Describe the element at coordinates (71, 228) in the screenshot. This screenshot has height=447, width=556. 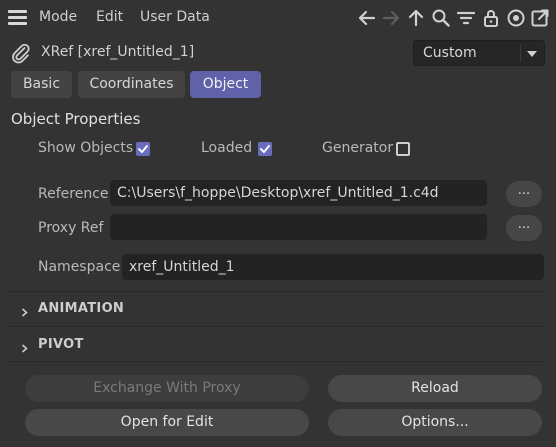
I see `proxy-ref-label: Proxy Ref` at that location.